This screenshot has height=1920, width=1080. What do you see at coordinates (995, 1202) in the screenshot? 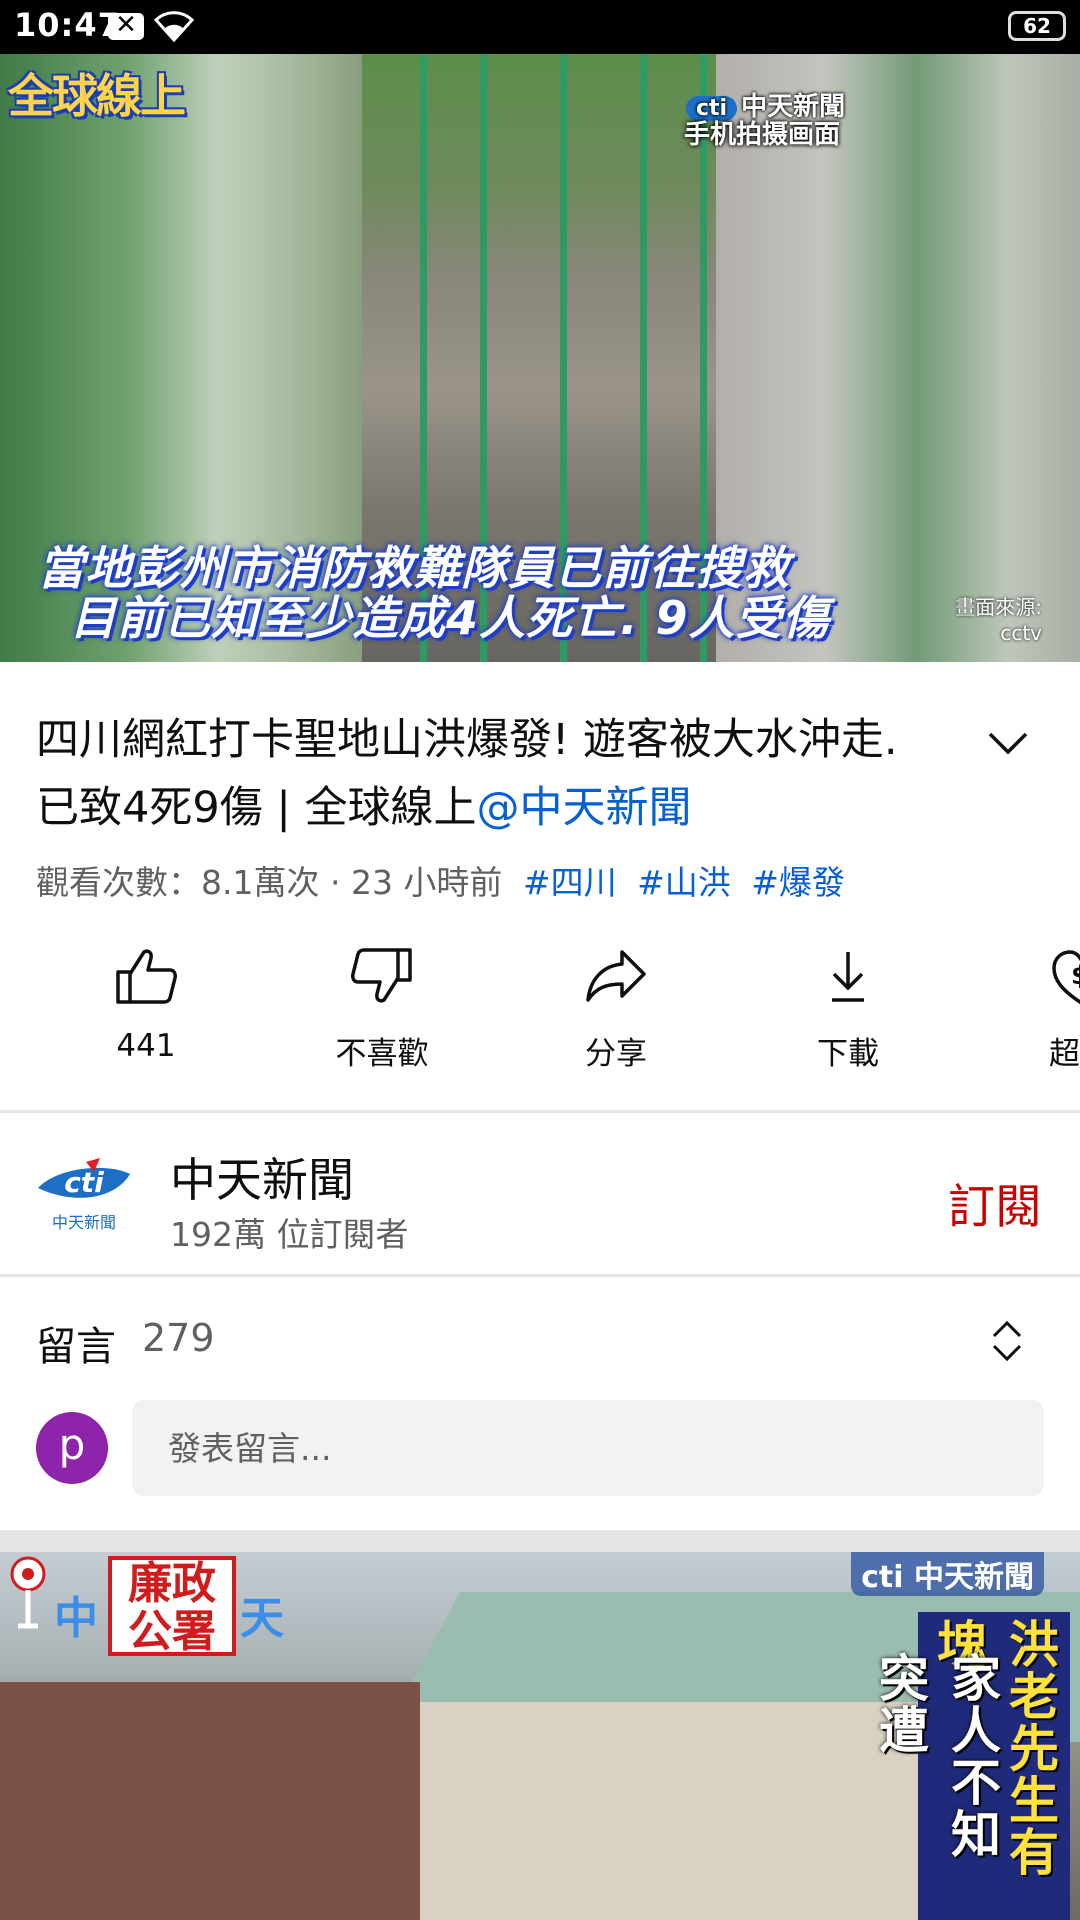
I see `subscribe-button: 訂閱` at bounding box center [995, 1202].